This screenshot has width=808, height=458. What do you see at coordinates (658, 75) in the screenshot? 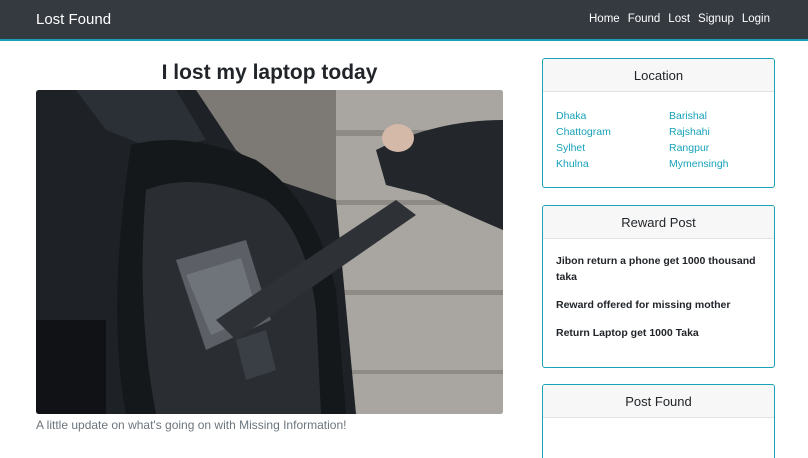
I see `location-card-title: Location` at bounding box center [658, 75].